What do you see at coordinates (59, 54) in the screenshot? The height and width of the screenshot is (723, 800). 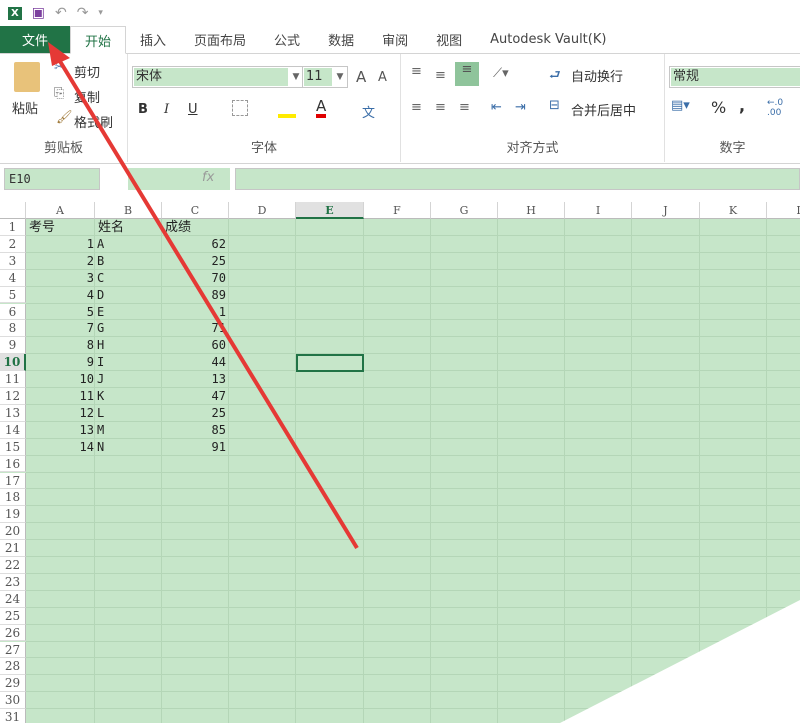 I see `red-arrow-head` at bounding box center [59, 54].